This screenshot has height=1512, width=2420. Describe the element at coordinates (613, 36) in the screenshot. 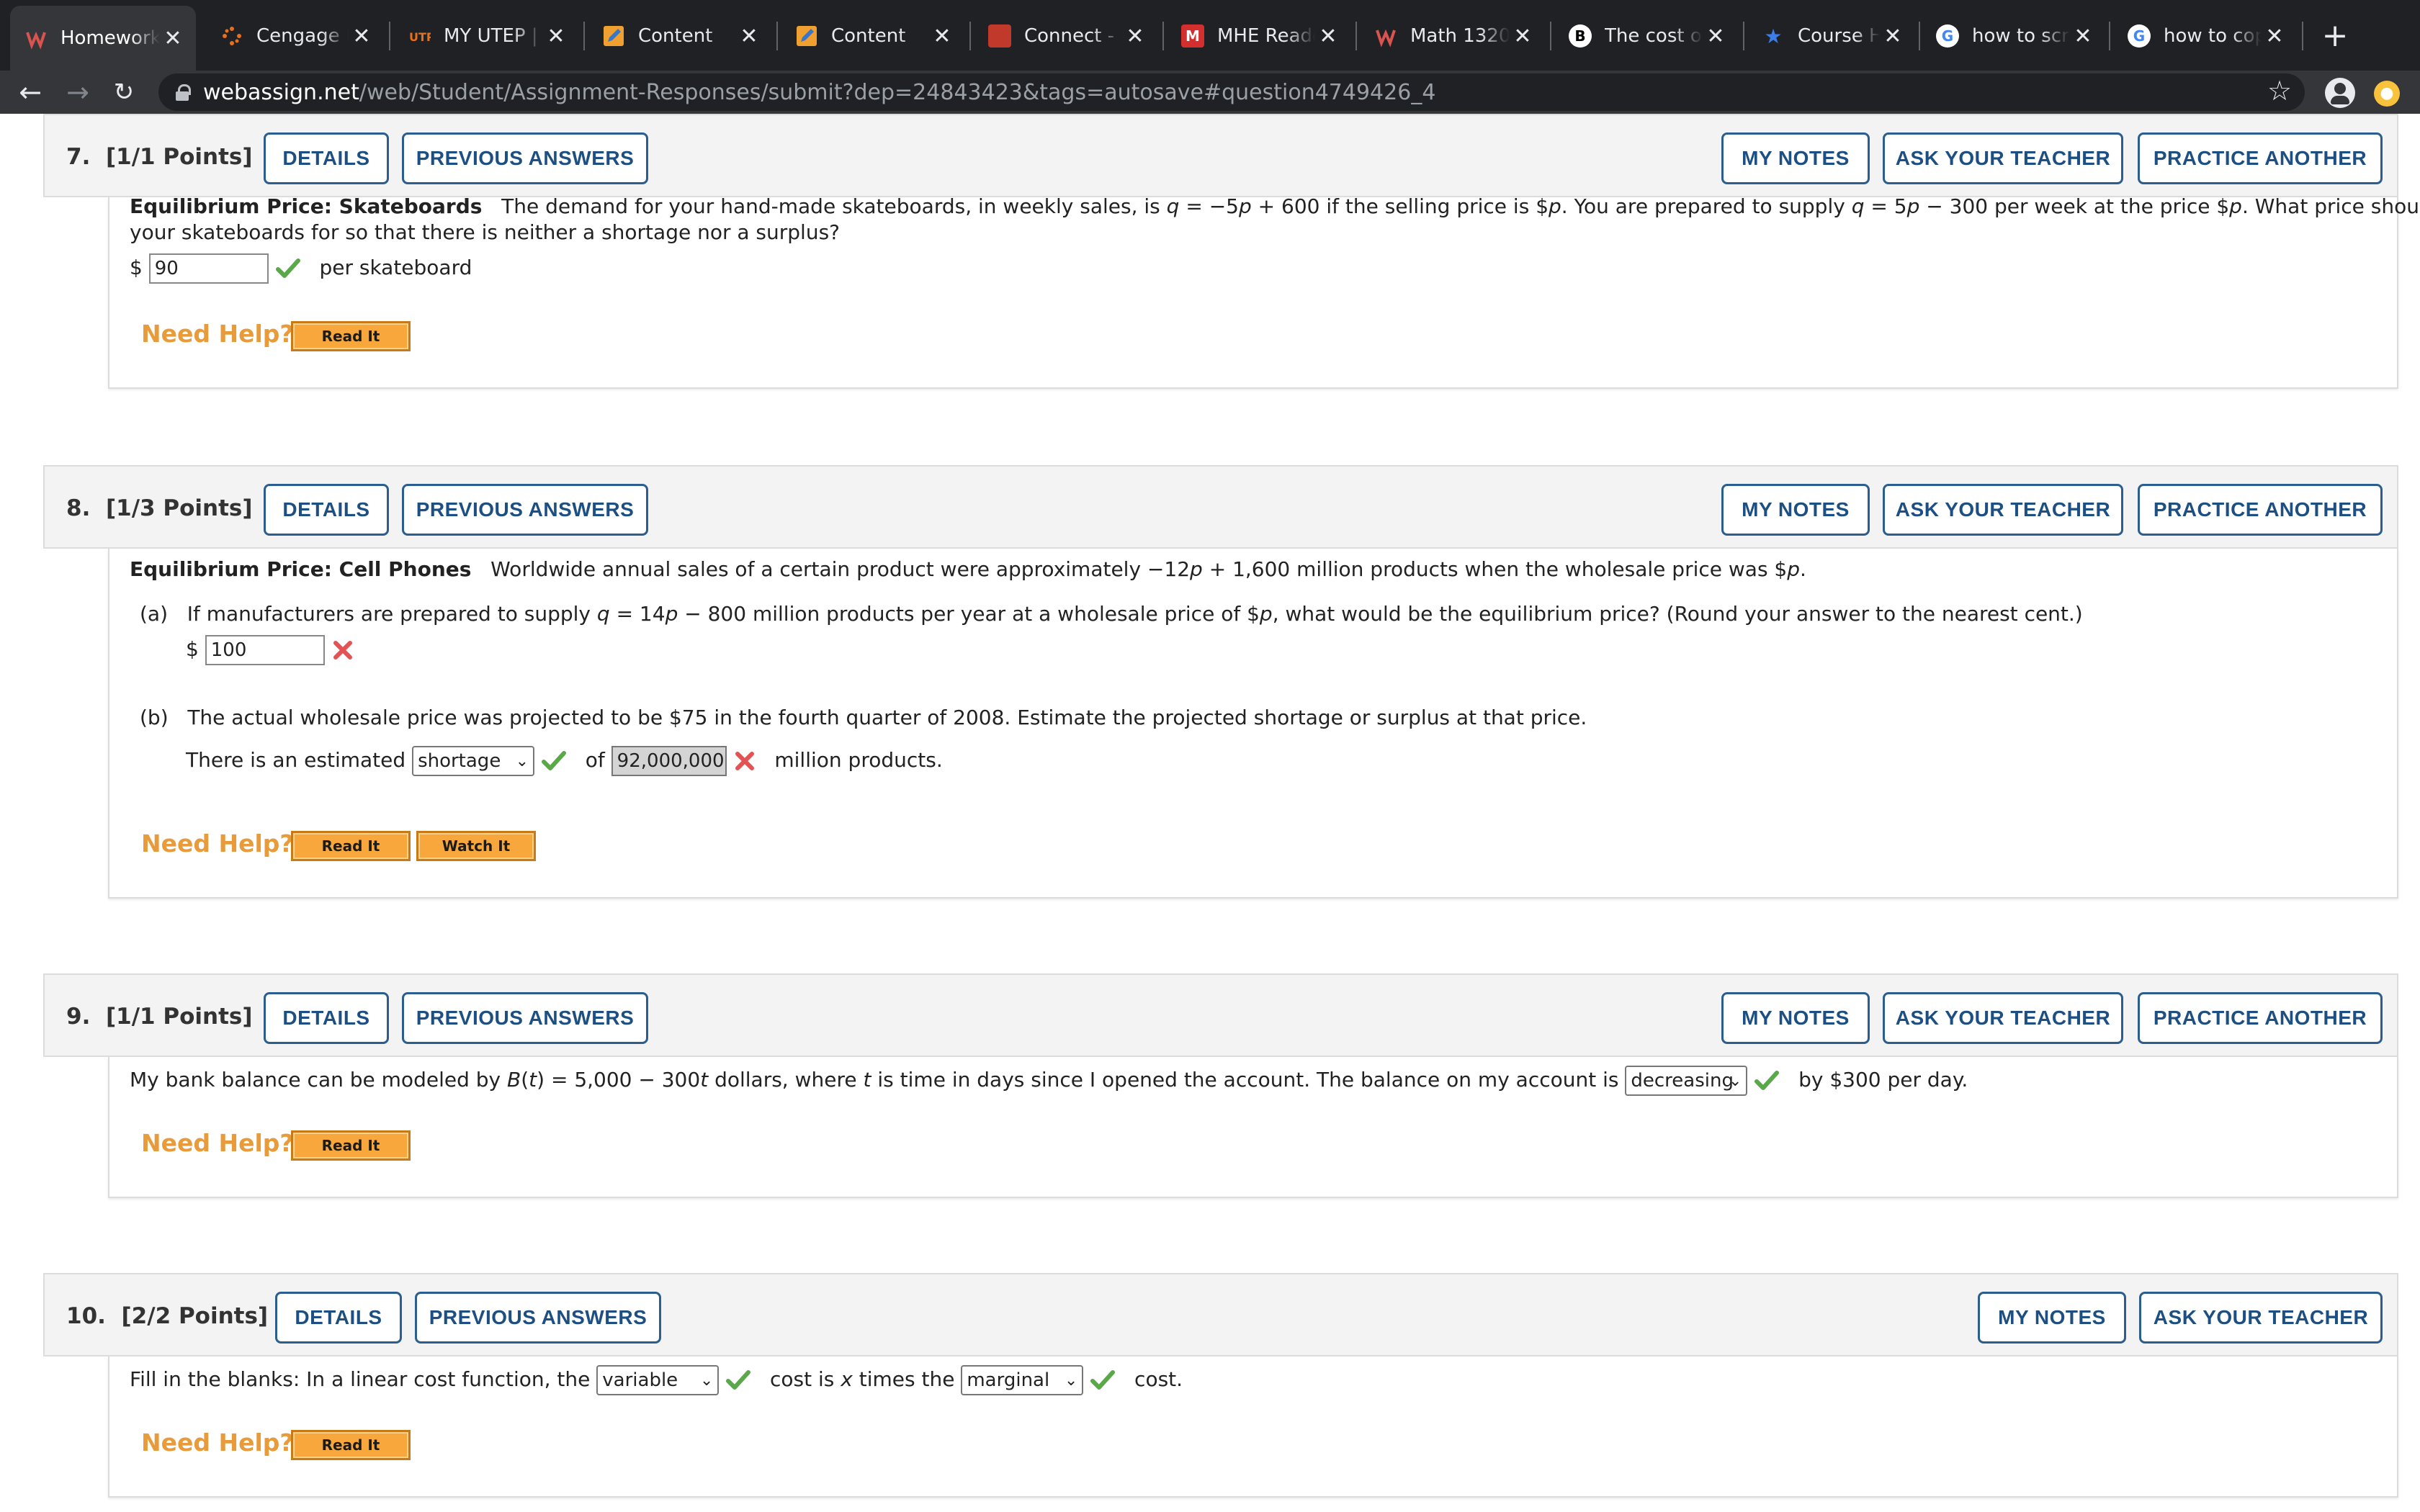

I see `pencil-icon` at that location.